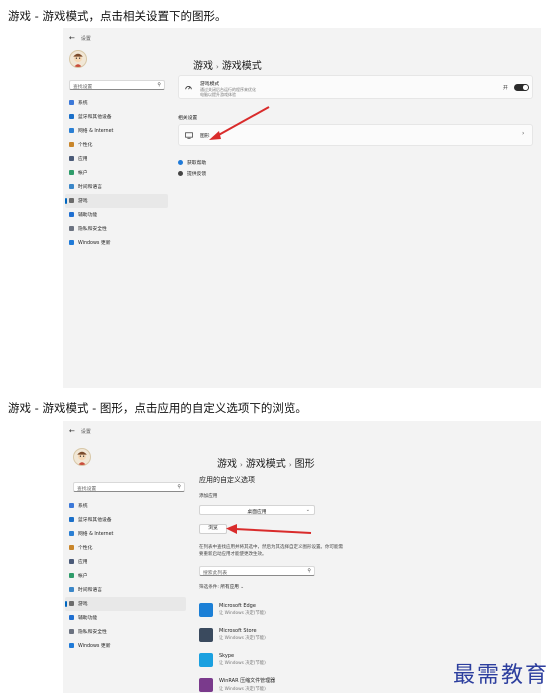 Image resolution: width=557 pixels, height=693 pixels. I want to click on app-list-item: Skype 让 Windows 决定(节能), so click(237, 659).